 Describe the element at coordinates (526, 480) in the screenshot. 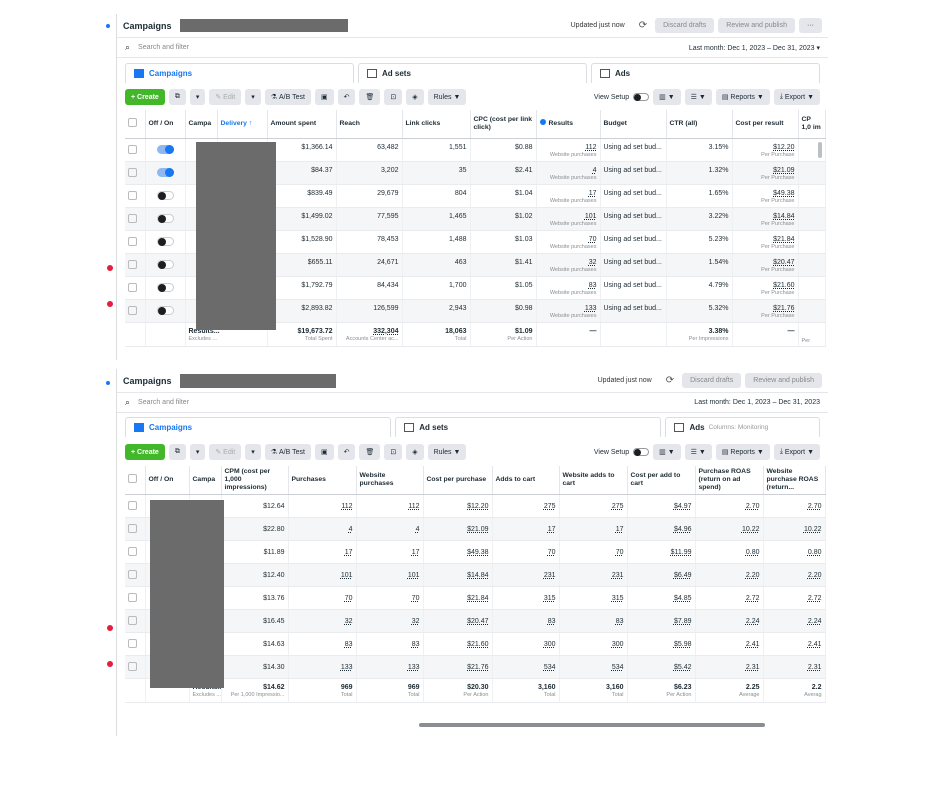

I see `col-adds-to-cart: Adds to cart` at that location.